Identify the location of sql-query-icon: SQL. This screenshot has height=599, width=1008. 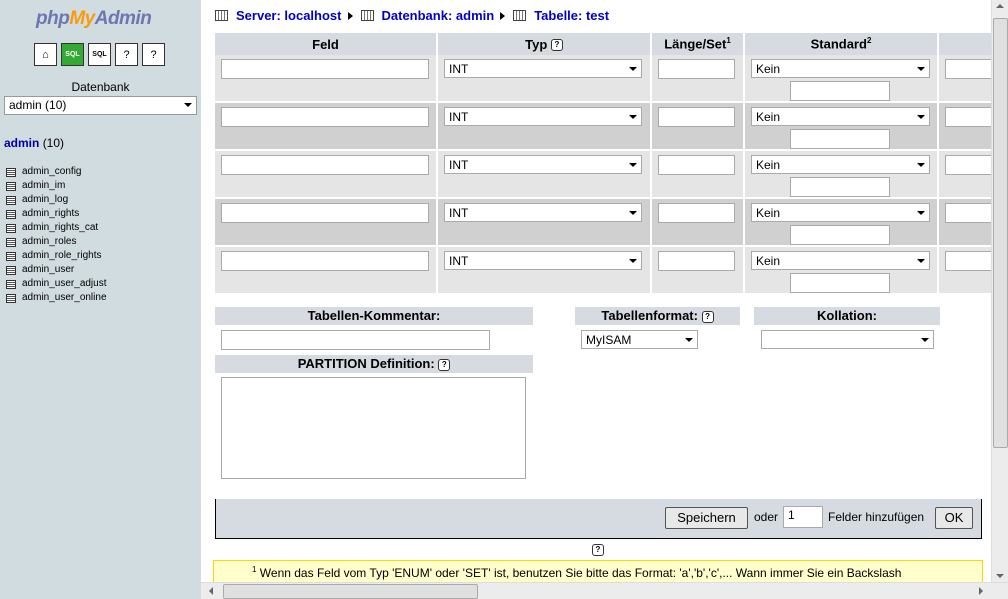
(72, 54).